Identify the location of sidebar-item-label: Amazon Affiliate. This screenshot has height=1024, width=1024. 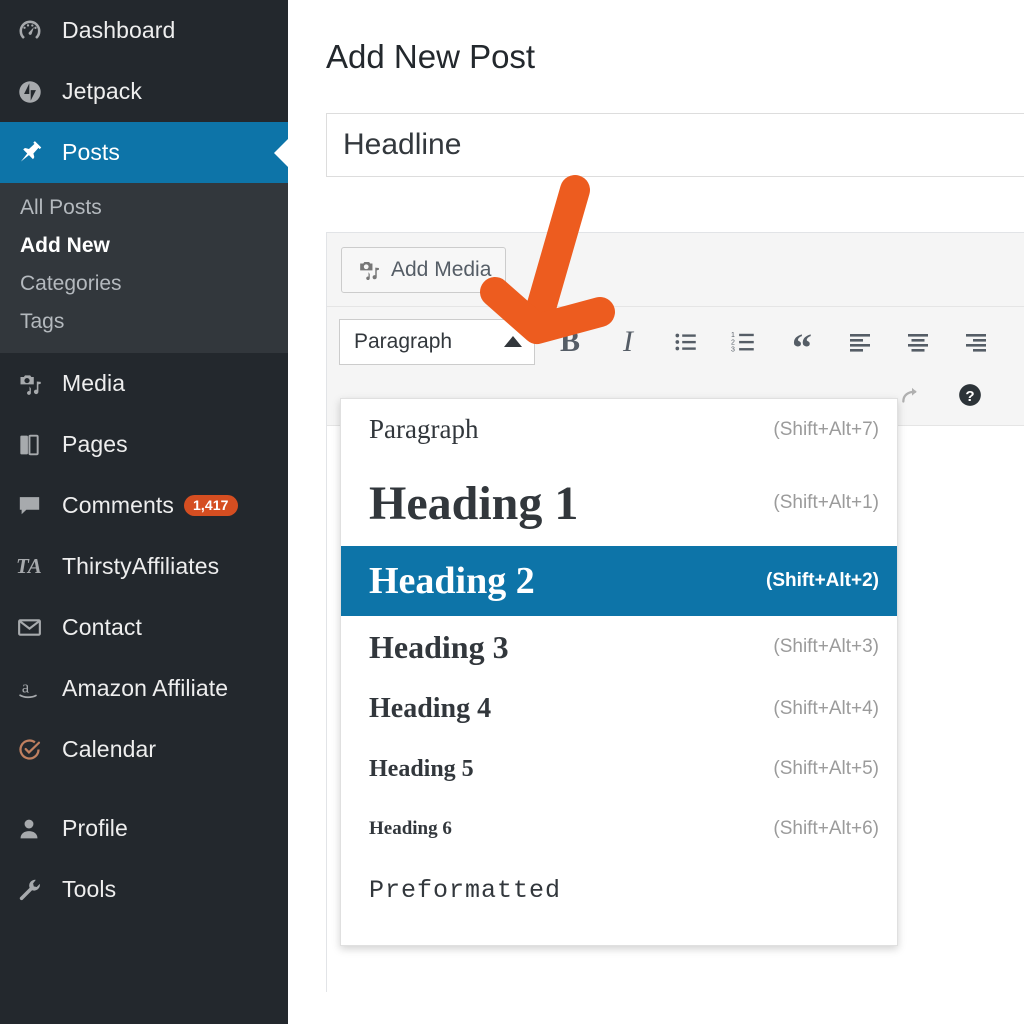
(145, 688).